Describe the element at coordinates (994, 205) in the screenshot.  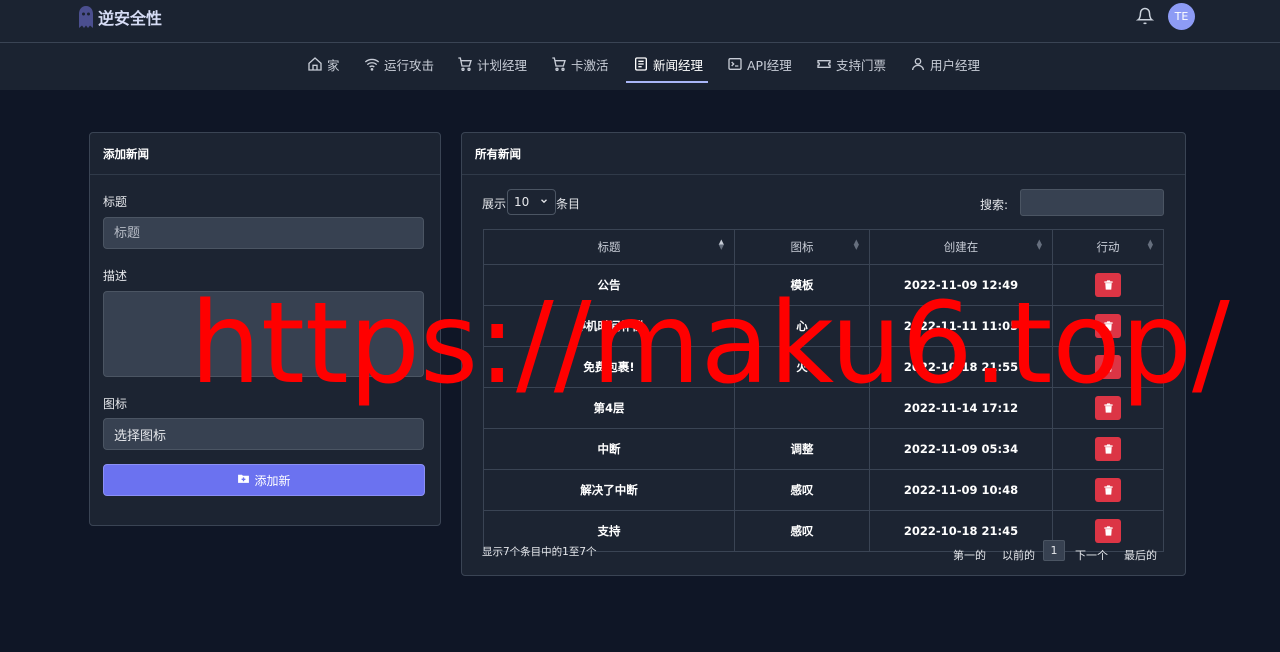
I see `search-label: 搜索:` at that location.